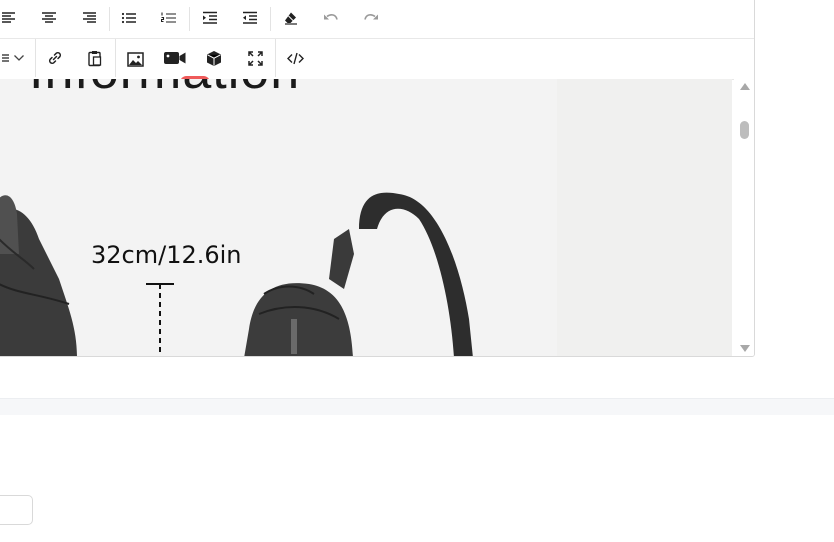  What do you see at coordinates (377, 63) in the screenshot?
I see `toolbar-row-2: NEW` at bounding box center [377, 63].